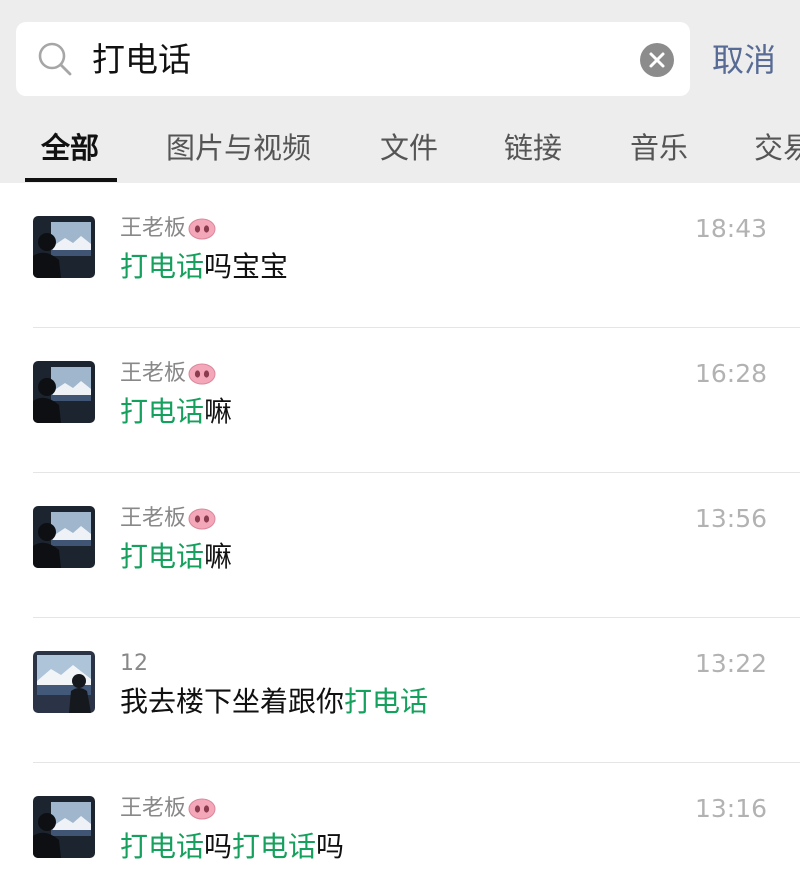 This screenshot has height=887, width=800. I want to click on tab-all: 全部, so click(70, 148).